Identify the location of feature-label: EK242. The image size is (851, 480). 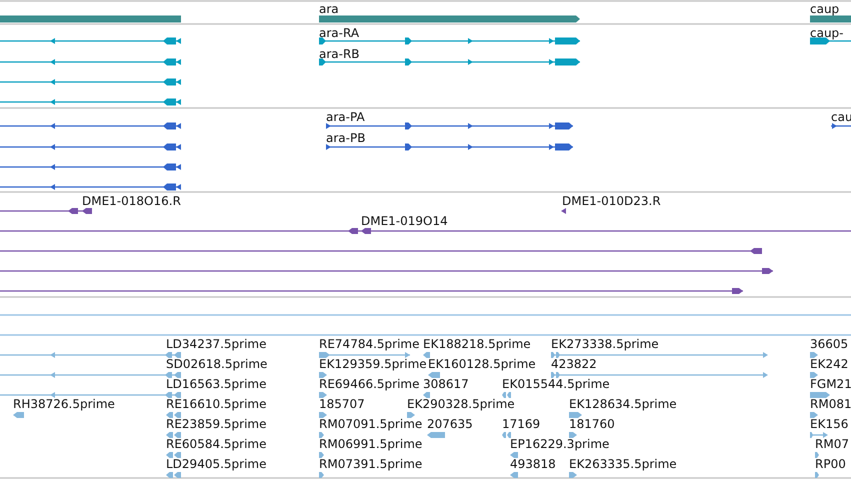
(829, 364).